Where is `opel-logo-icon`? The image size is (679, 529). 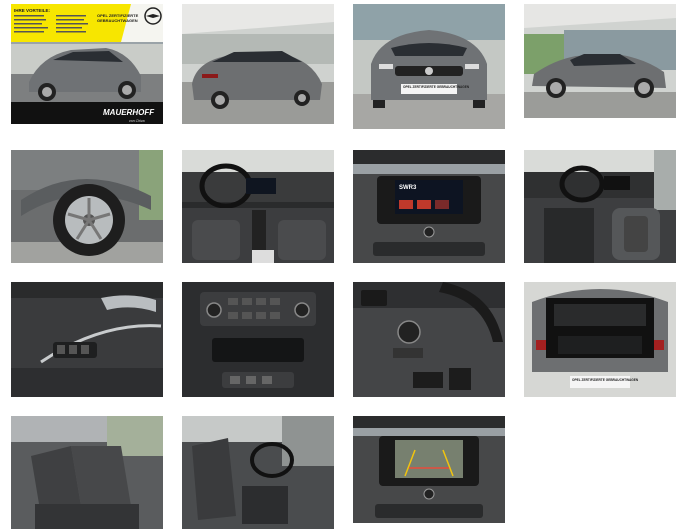 opel-logo-icon is located at coordinates (429, 71).